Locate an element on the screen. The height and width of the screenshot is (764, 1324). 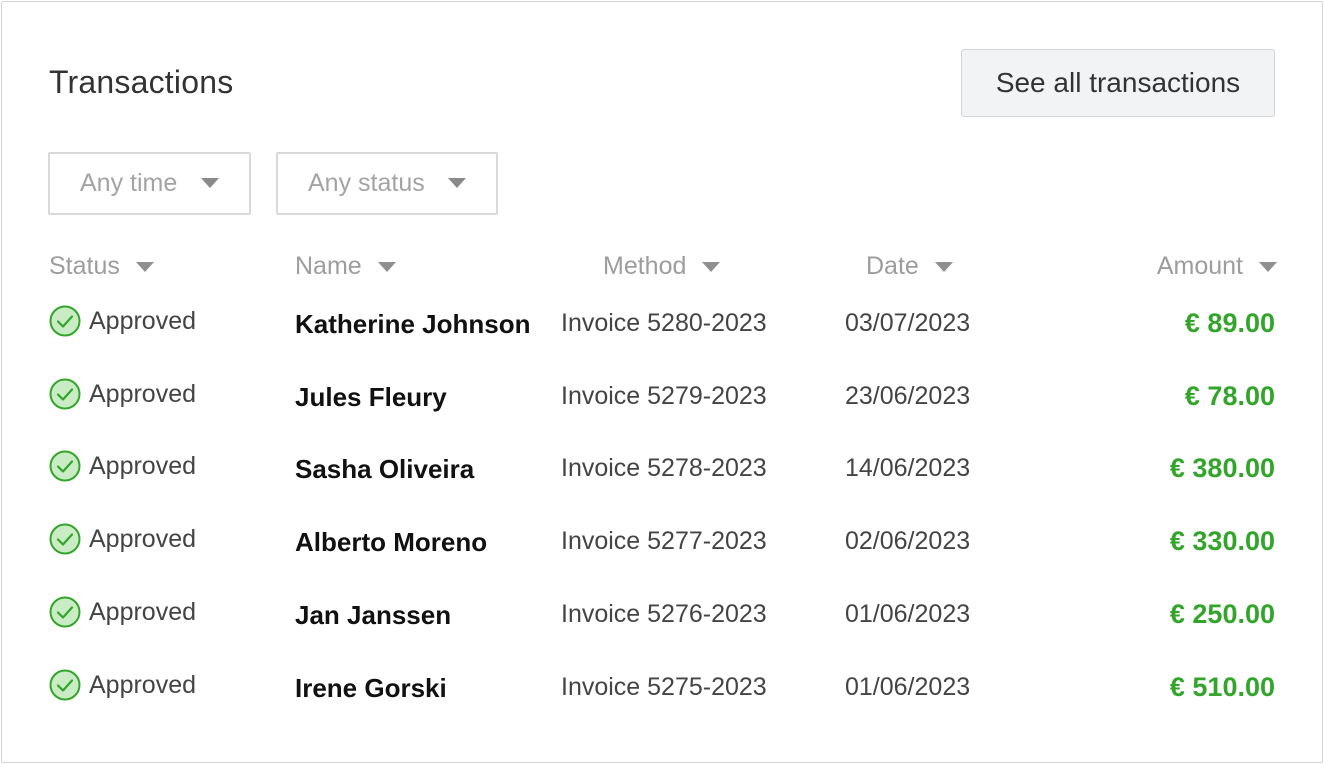
column-header-name: Name is located at coordinates (345, 266).